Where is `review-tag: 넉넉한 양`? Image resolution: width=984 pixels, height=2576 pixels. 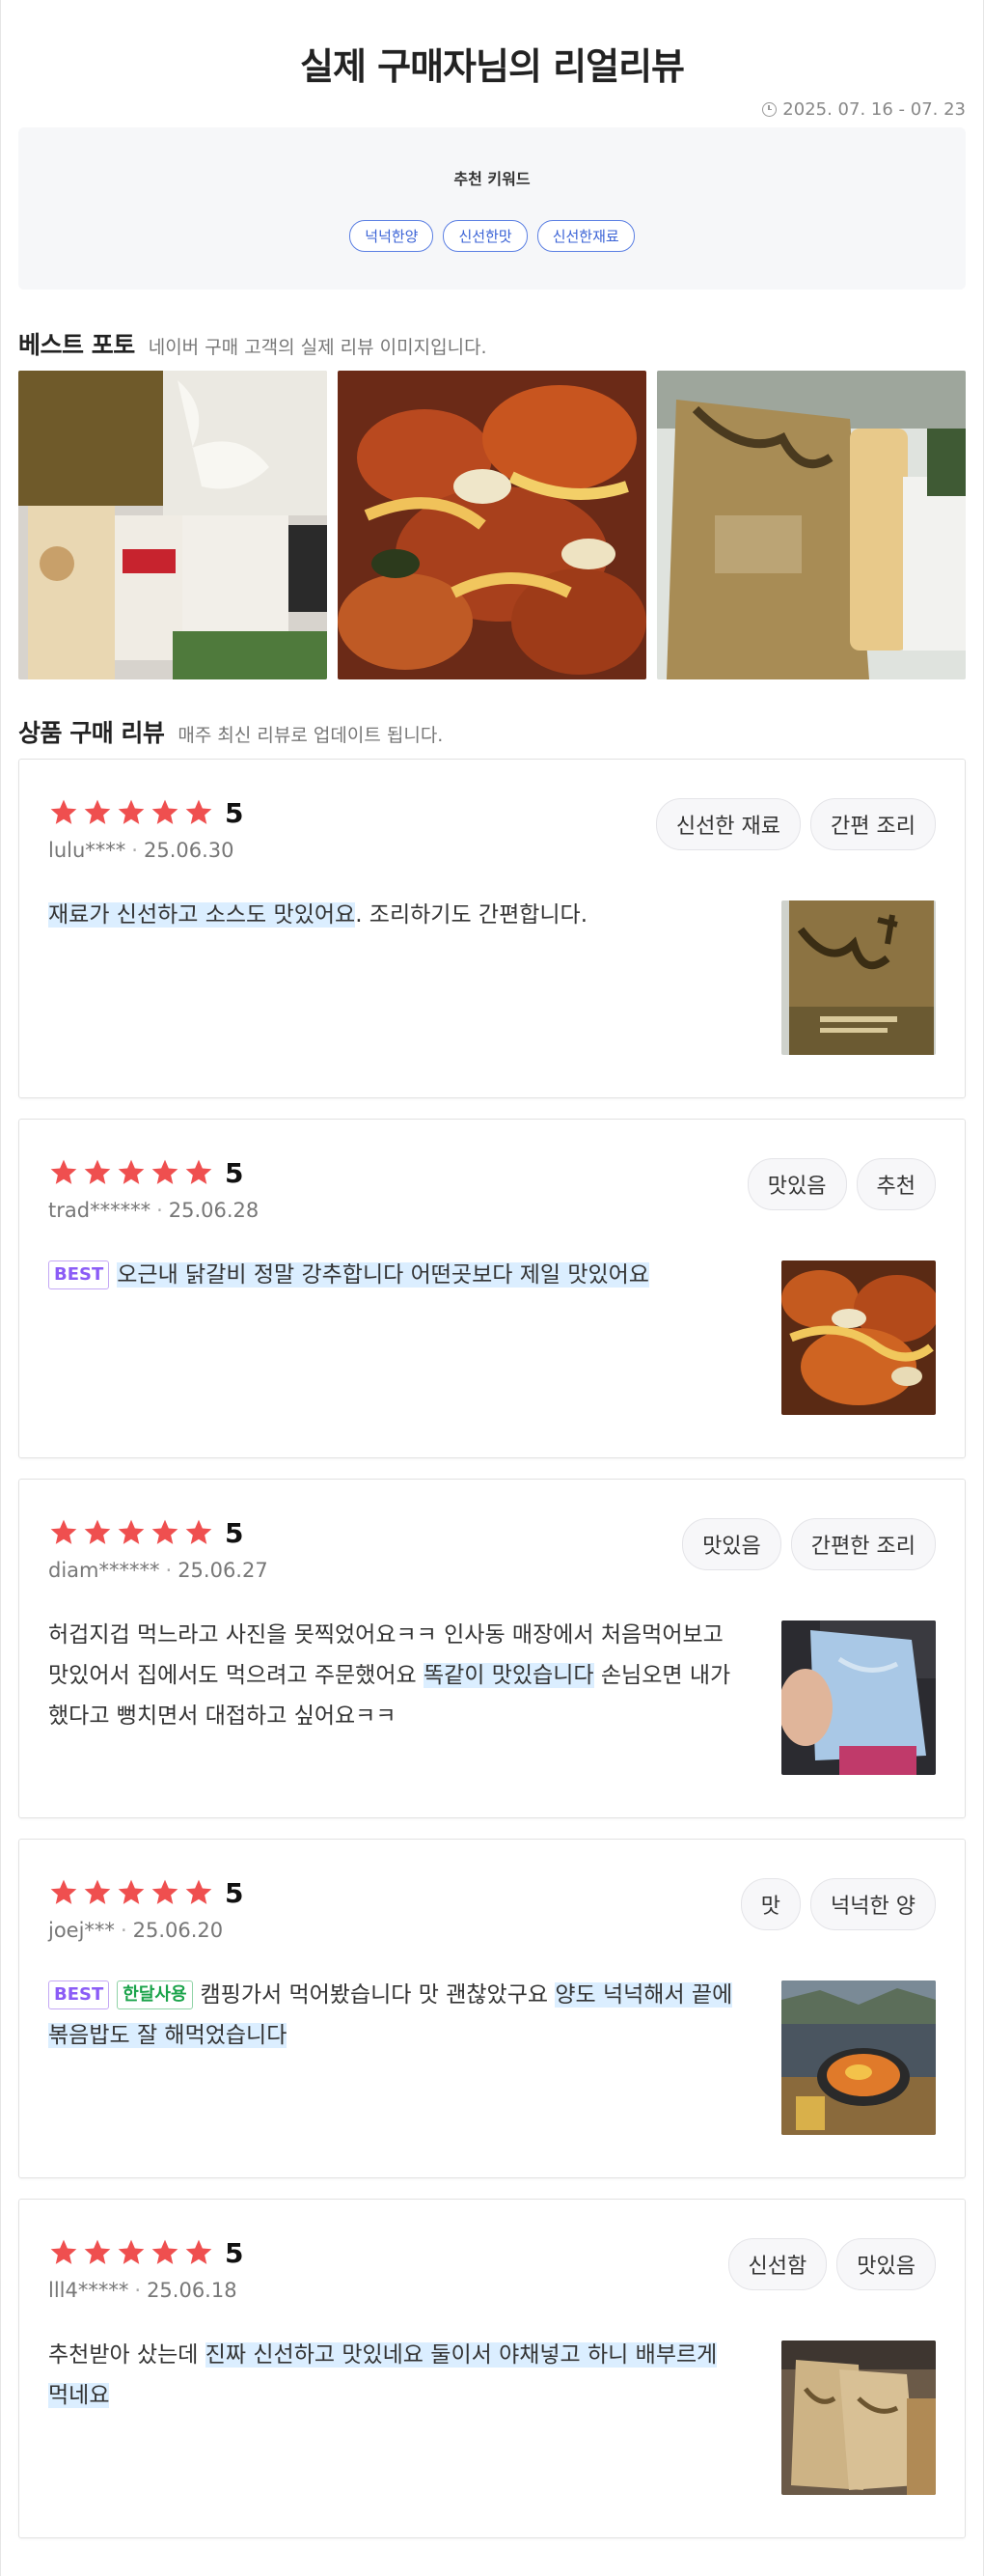 review-tag: 넉넉한 양 is located at coordinates (873, 1904).